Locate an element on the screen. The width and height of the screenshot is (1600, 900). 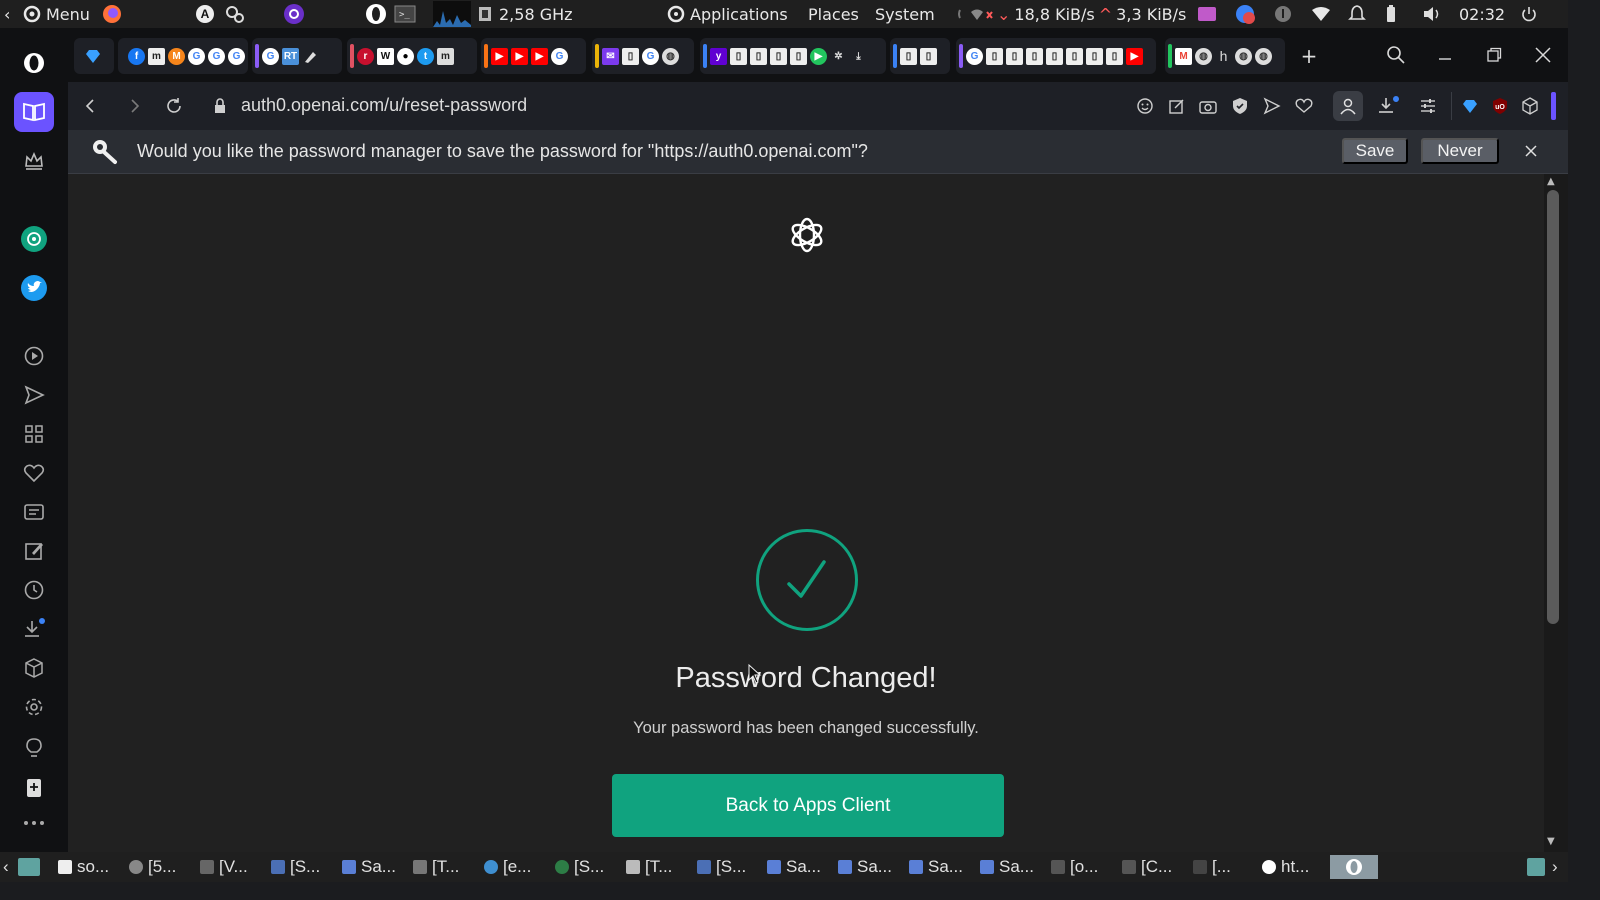
save-password-button: Save is located at coordinates (1375, 151).